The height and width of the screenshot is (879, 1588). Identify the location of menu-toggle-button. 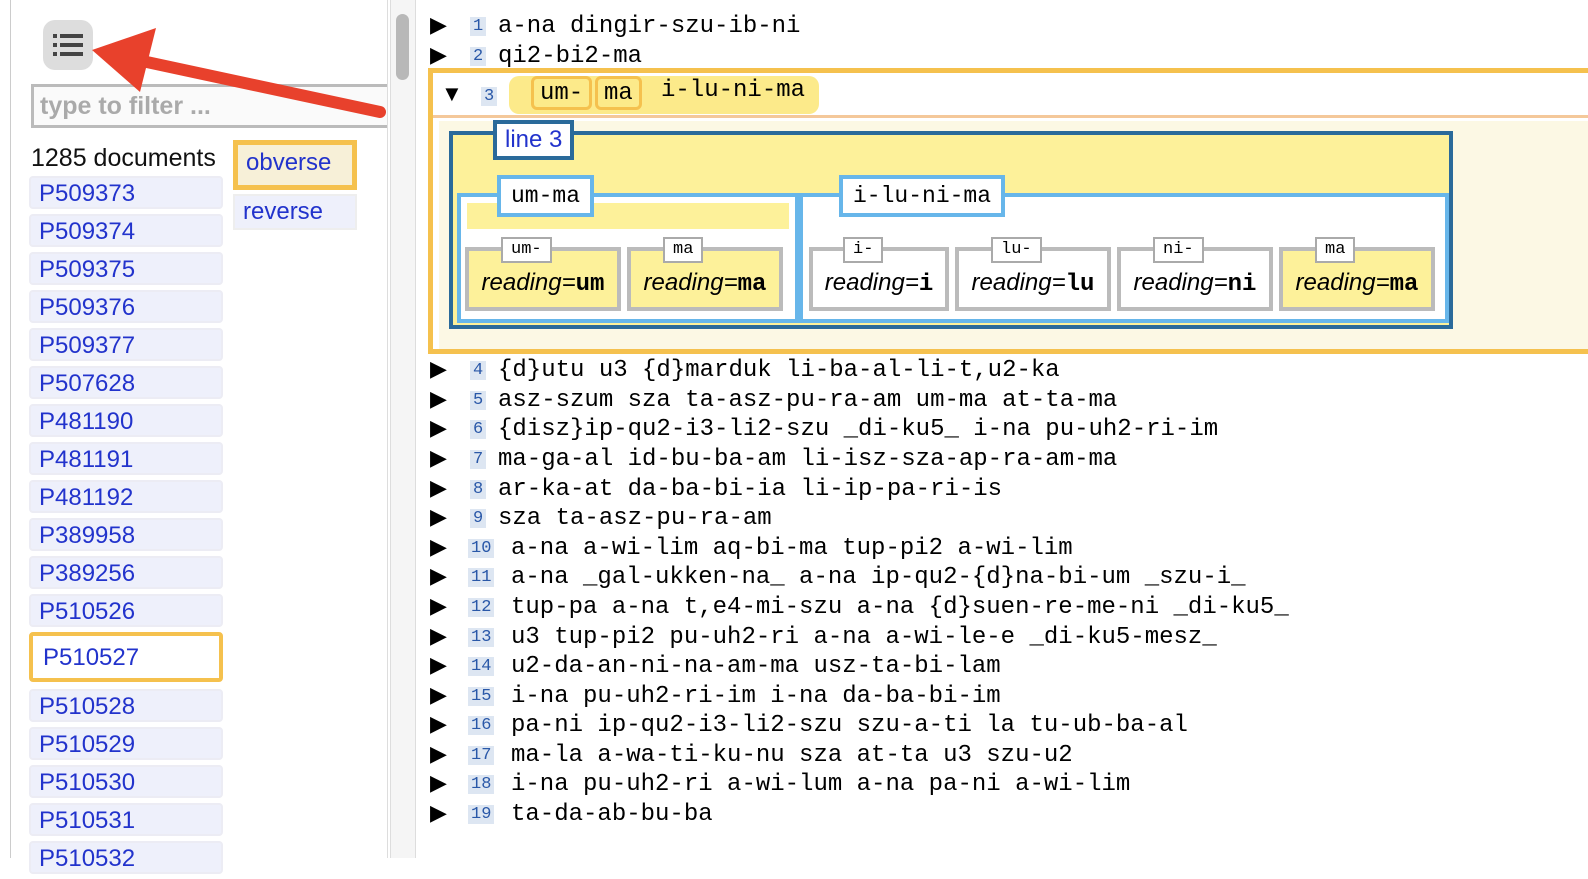
(68, 45).